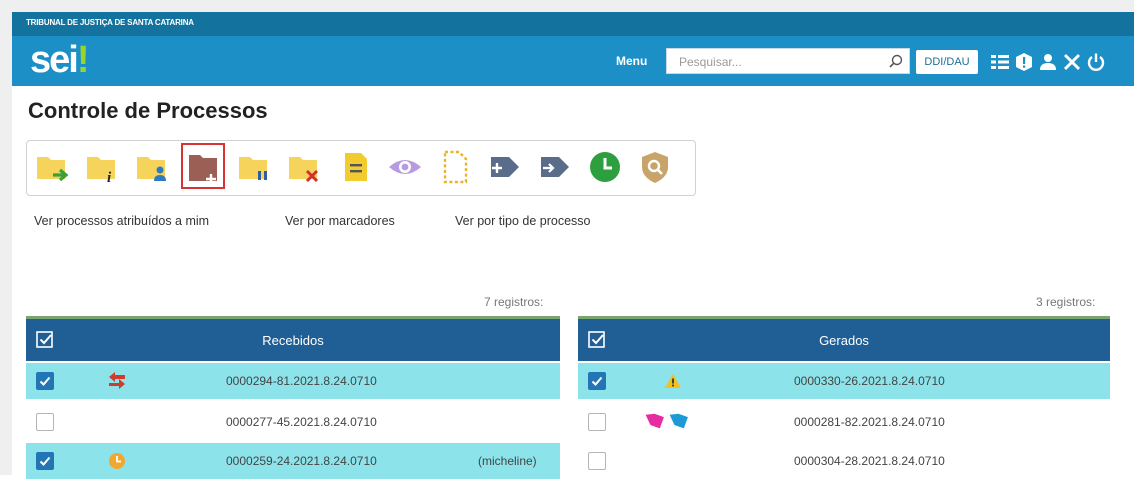 Image resolution: width=1134 pixels, height=479 pixels. What do you see at coordinates (1072, 62) in the screenshot?
I see `tools-icon` at bounding box center [1072, 62].